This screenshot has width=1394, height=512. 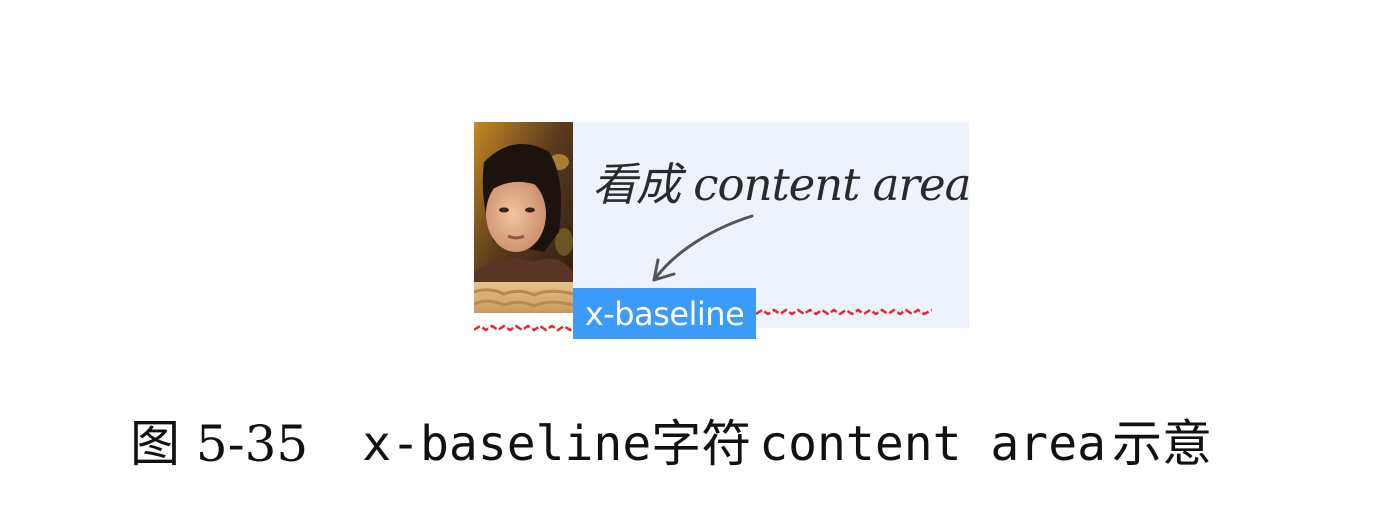 I want to click on caption-figure-number: 图 5-35, so click(x=219, y=444).